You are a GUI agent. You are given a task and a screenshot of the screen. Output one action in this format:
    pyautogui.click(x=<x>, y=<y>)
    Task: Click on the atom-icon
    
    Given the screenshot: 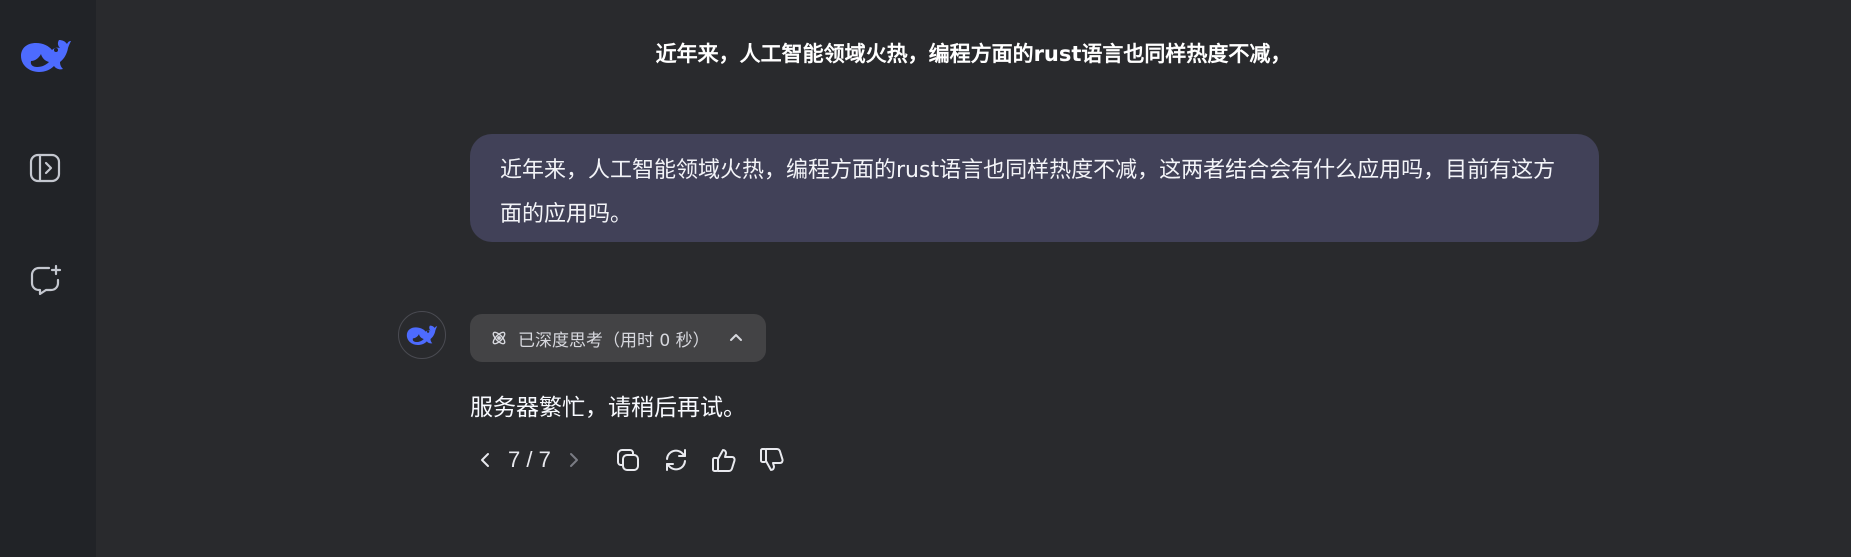 What is the action you would take?
    pyautogui.click(x=499, y=338)
    